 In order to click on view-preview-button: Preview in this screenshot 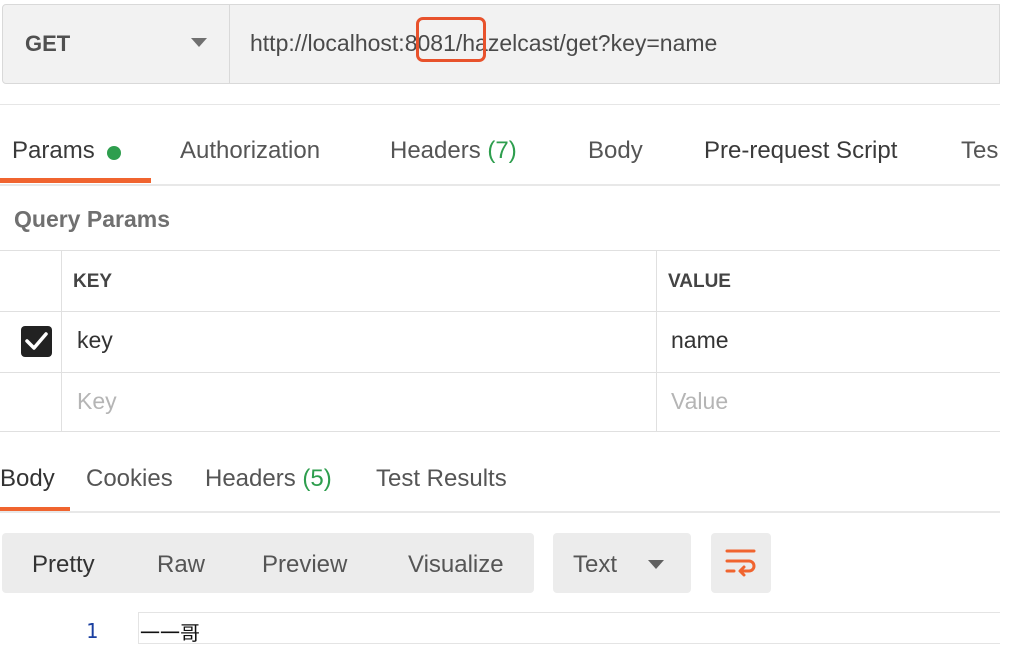, I will do `click(304, 565)`.